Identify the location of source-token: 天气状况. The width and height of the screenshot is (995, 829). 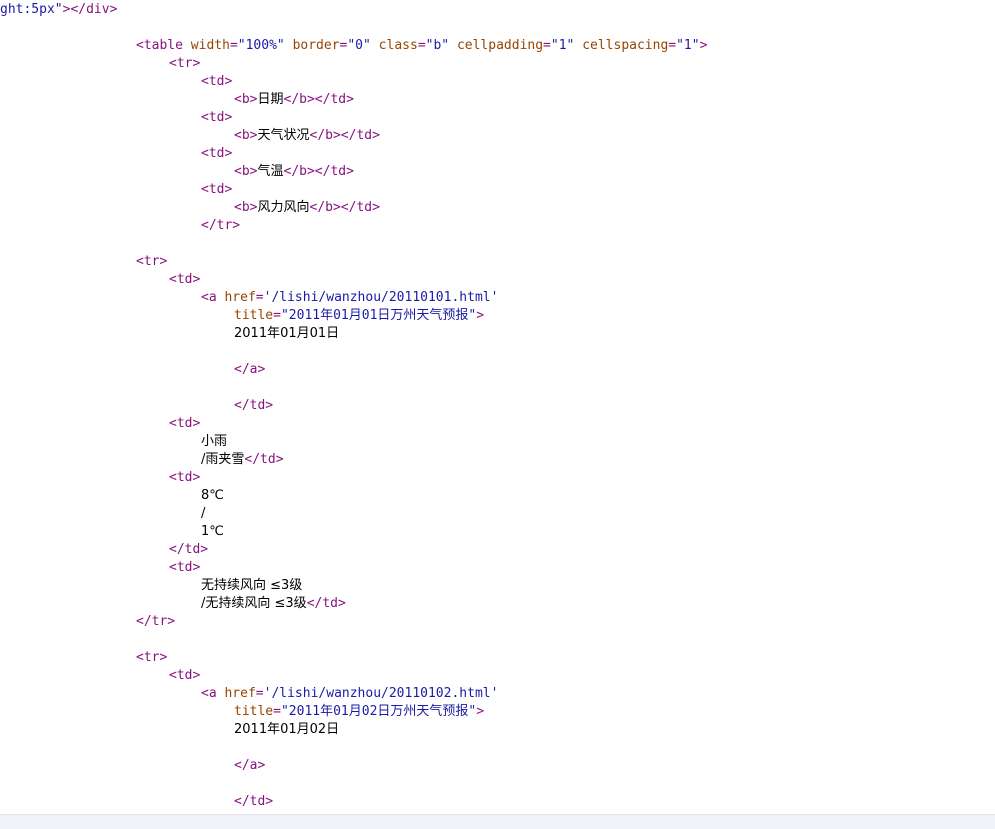
(283, 135).